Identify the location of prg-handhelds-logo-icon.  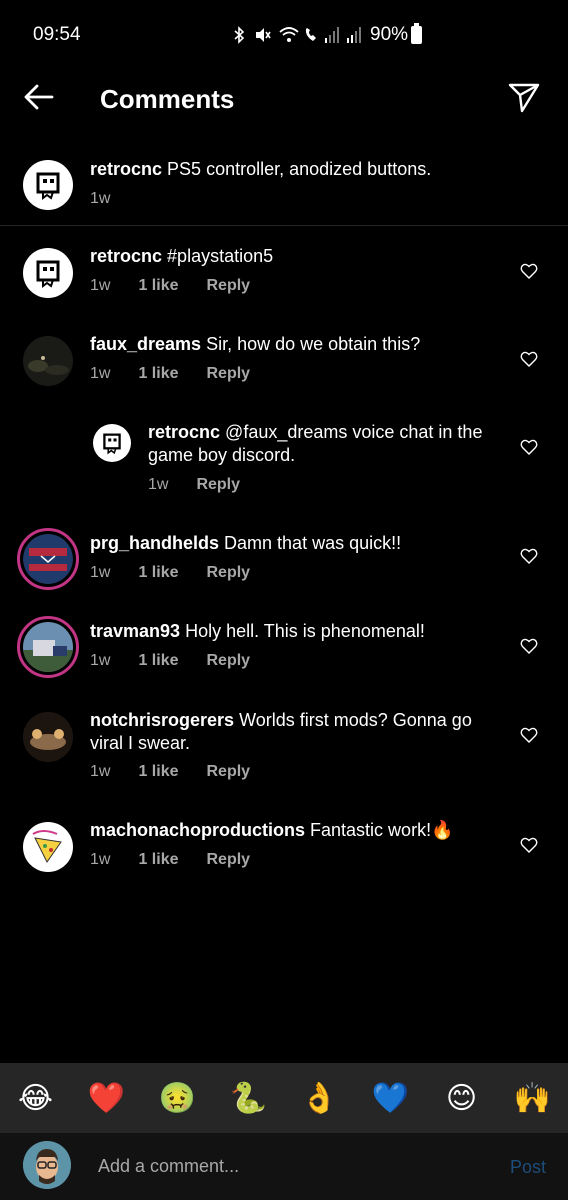
(48, 559).